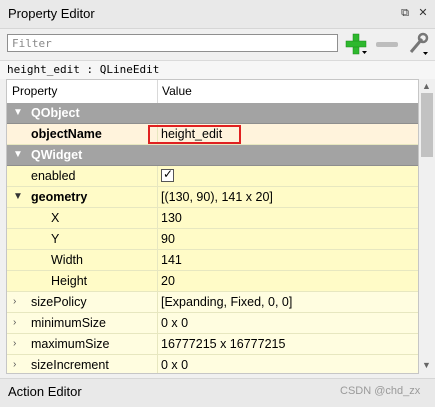 The height and width of the screenshot is (407, 435). What do you see at coordinates (45, 391) in the screenshot?
I see `action-editor-title: Action Editor` at bounding box center [45, 391].